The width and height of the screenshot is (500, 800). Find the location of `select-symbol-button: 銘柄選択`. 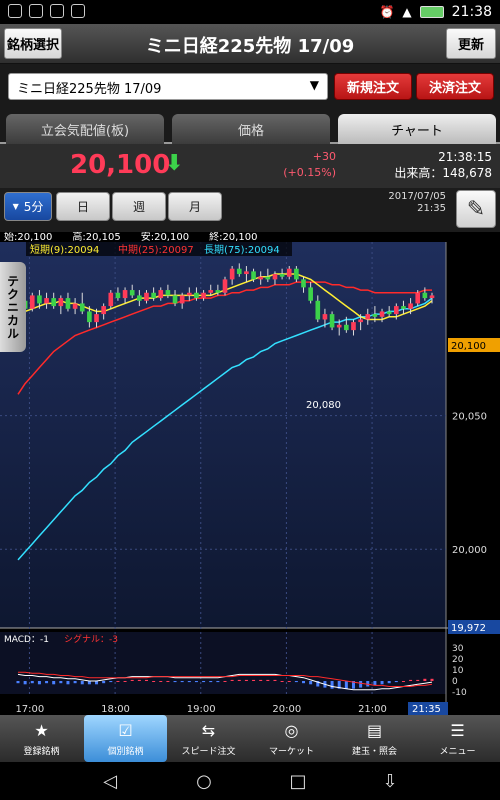

select-symbol-button: 銘柄選択 is located at coordinates (33, 43).